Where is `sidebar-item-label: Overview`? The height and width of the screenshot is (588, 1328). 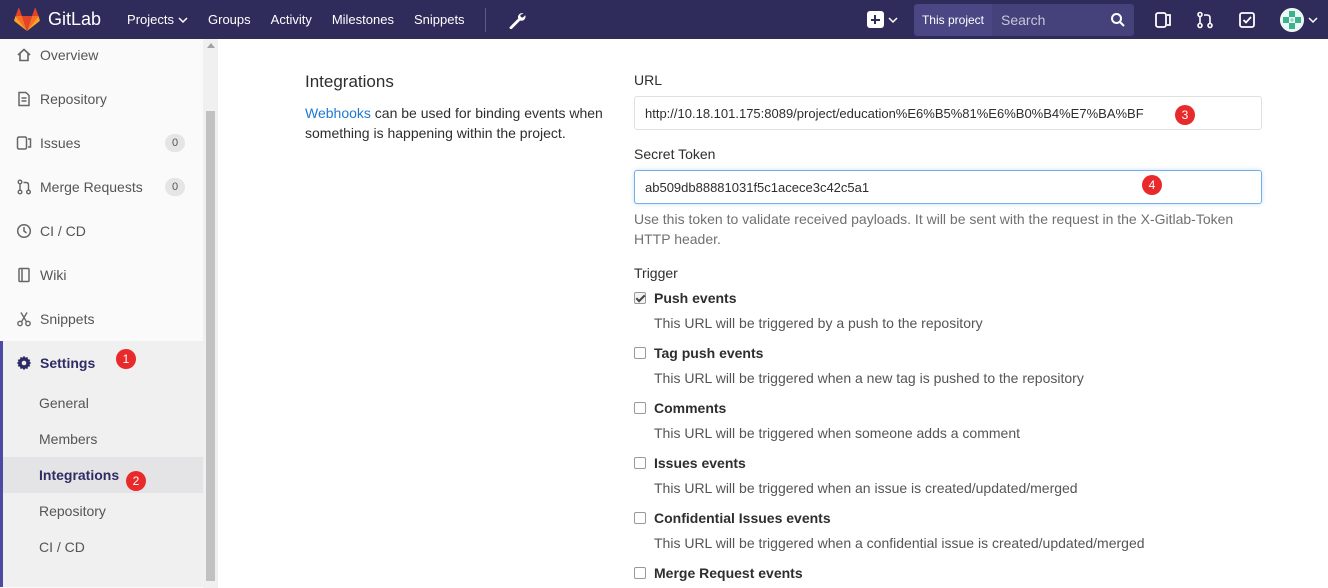 sidebar-item-label: Overview is located at coordinates (69, 55).